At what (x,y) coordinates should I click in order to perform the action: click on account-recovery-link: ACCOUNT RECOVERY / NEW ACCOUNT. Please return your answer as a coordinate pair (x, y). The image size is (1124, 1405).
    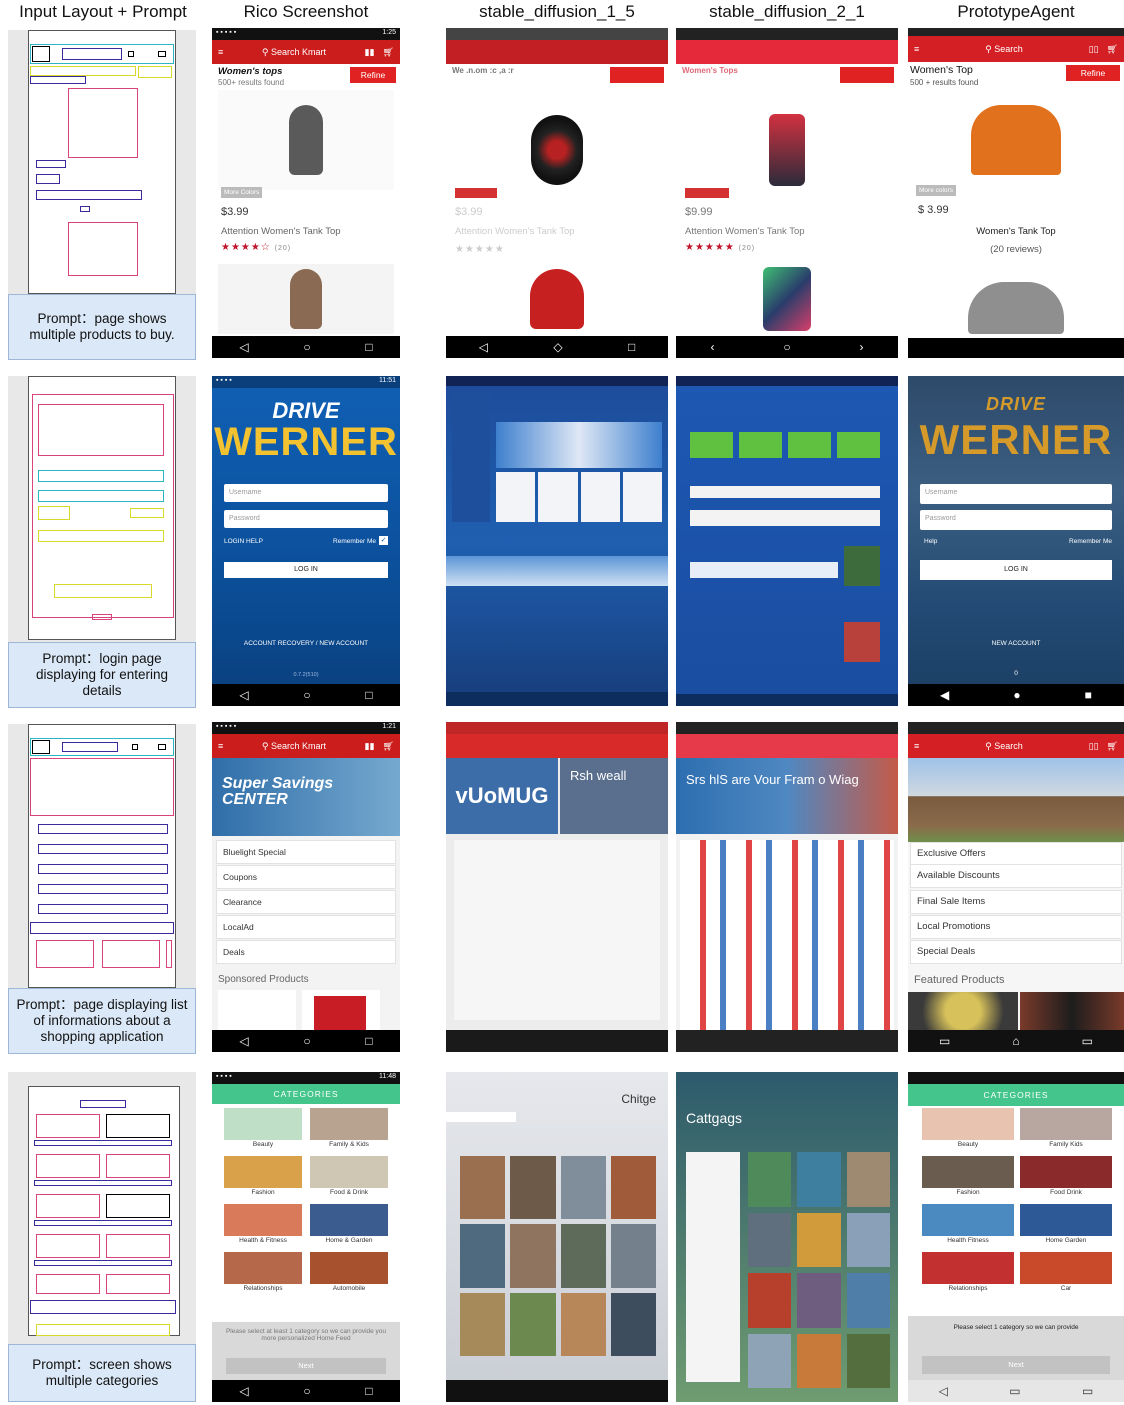
    Looking at the image, I should click on (306, 643).